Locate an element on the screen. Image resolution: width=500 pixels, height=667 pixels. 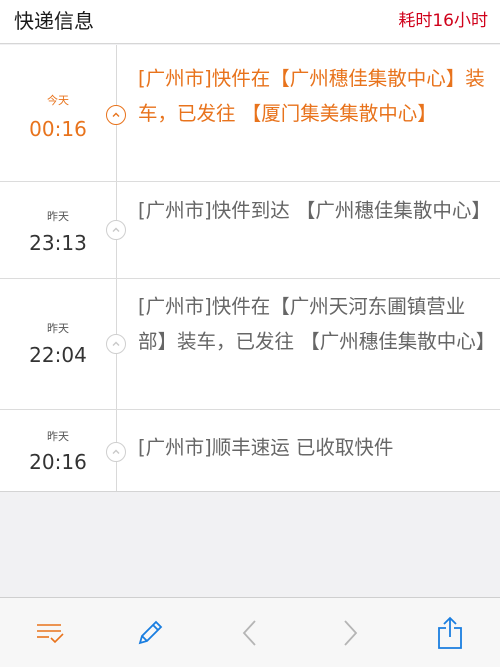
event-time: 23:13 is located at coordinates (58, 243).